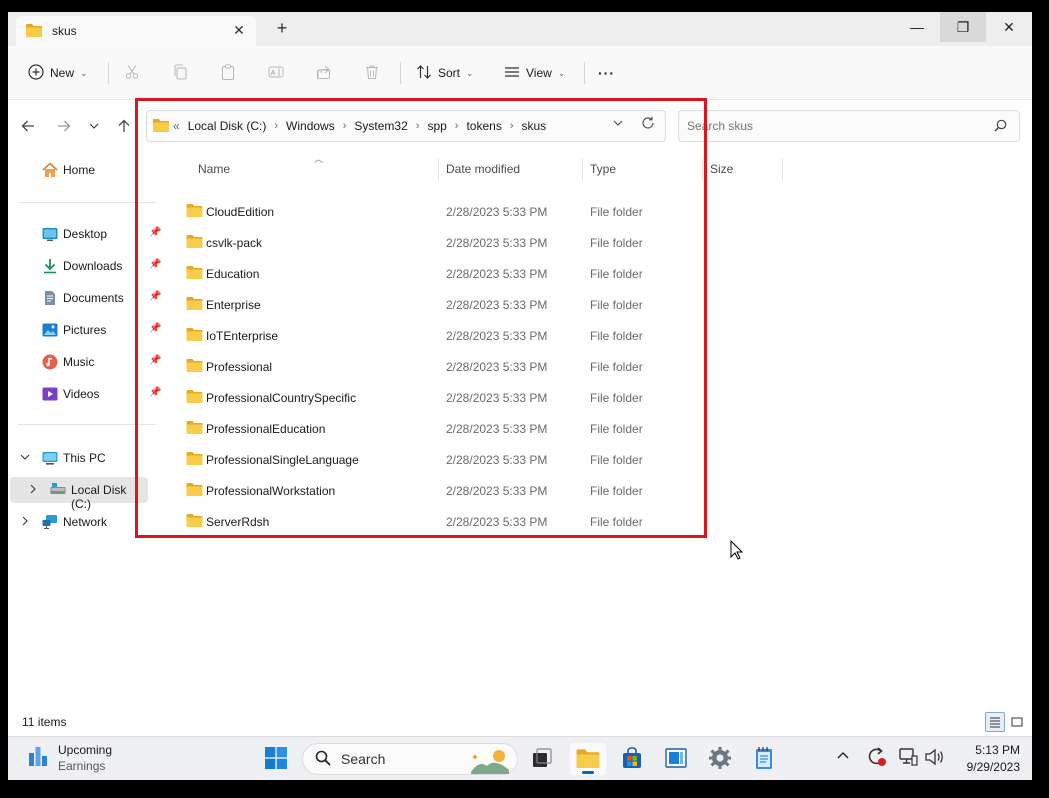 This screenshot has width=1049, height=798. What do you see at coordinates (1009, 27) in the screenshot?
I see `close-window-button: ✕` at bounding box center [1009, 27].